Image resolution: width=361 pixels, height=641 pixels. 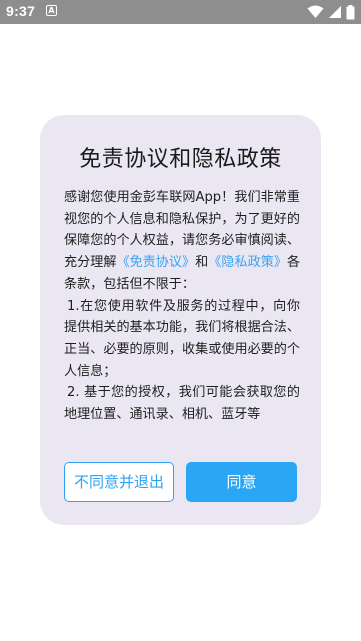 I want to click on dialog-title: 免责协议和隐私政策, so click(x=180, y=159).